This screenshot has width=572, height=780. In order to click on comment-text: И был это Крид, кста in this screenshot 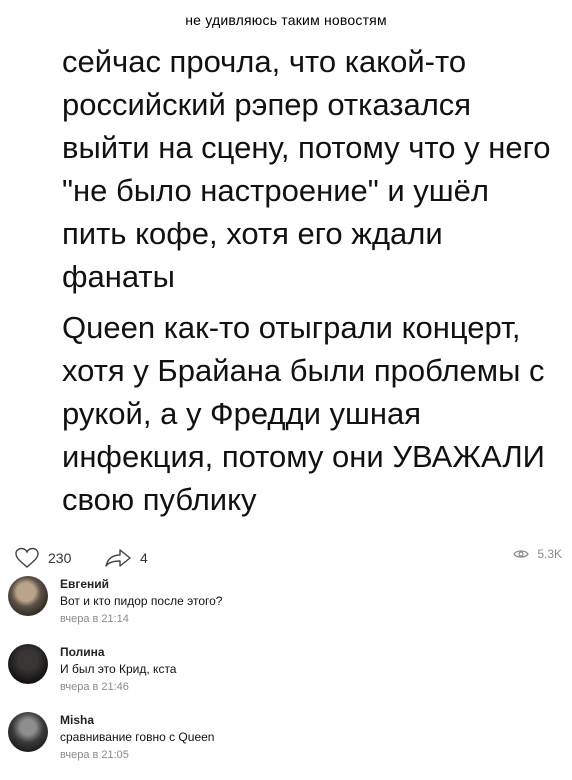, I will do `click(118, 669)`.